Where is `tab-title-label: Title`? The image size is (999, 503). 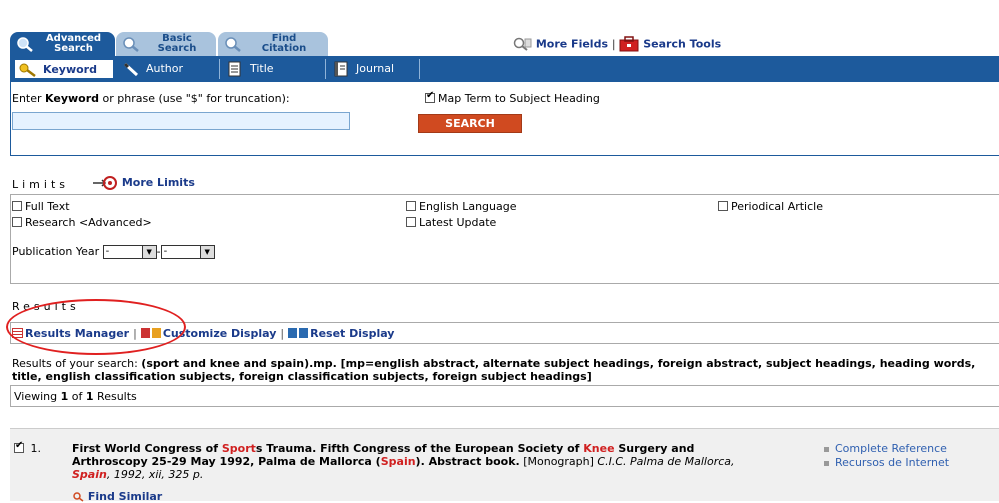 tab-title-label: Title is located at coordinates (262, 68).